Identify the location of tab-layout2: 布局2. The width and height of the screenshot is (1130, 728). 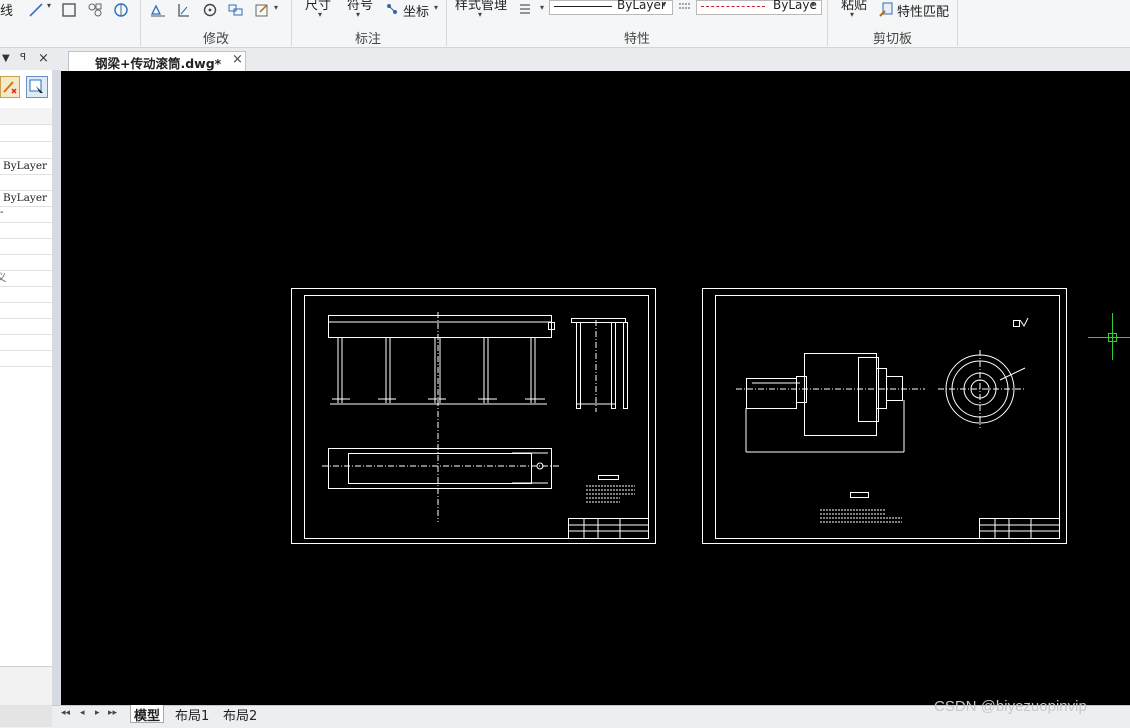
(240, 714).